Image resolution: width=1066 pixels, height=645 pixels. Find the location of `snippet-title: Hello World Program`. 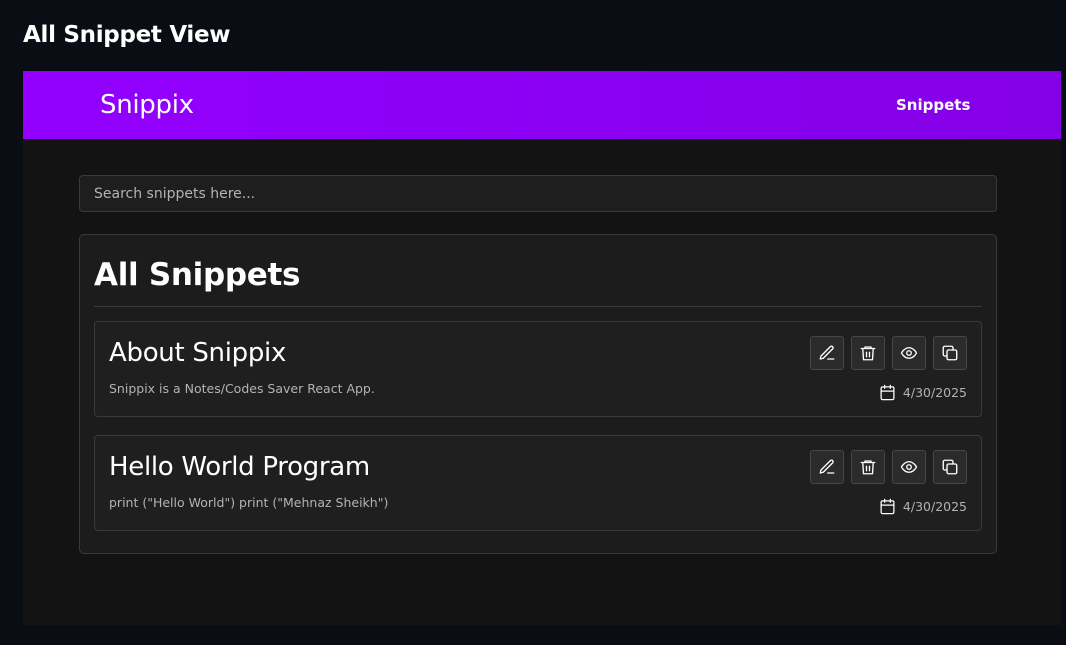

snippet-title: Hello World Program is located at coordinates (239, 467).